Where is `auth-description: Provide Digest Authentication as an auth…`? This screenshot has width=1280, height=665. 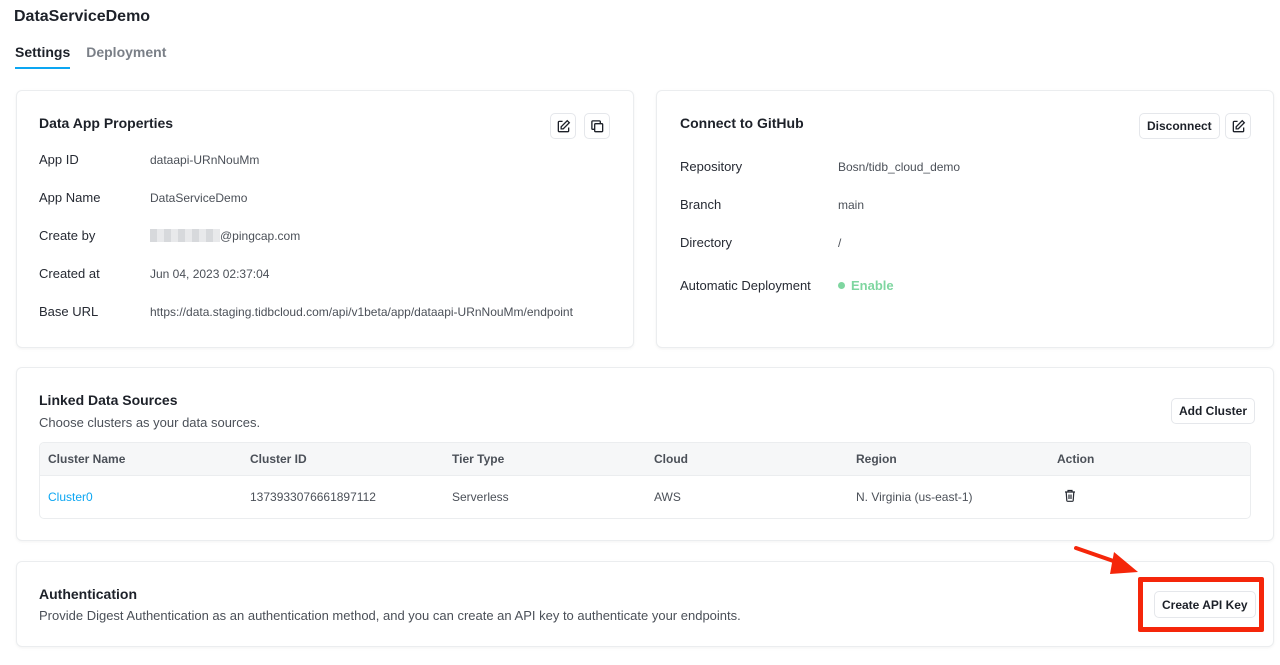
auth-description: Provide Digest Authentication as an auth… is located at coordinates (390, 615).